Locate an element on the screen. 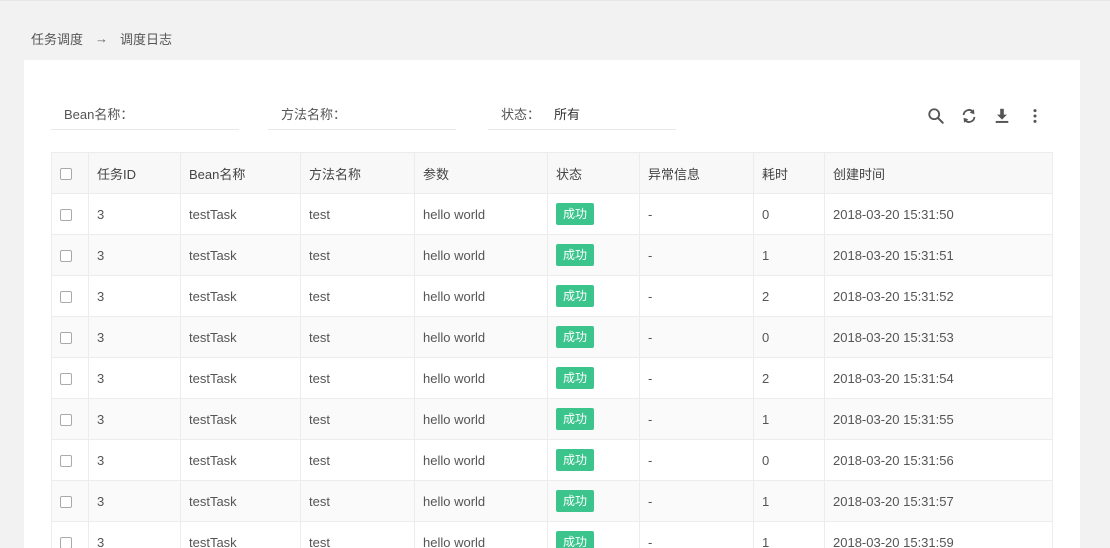  status-filter: 状态： 所有 is located at coordinates (582, 114).